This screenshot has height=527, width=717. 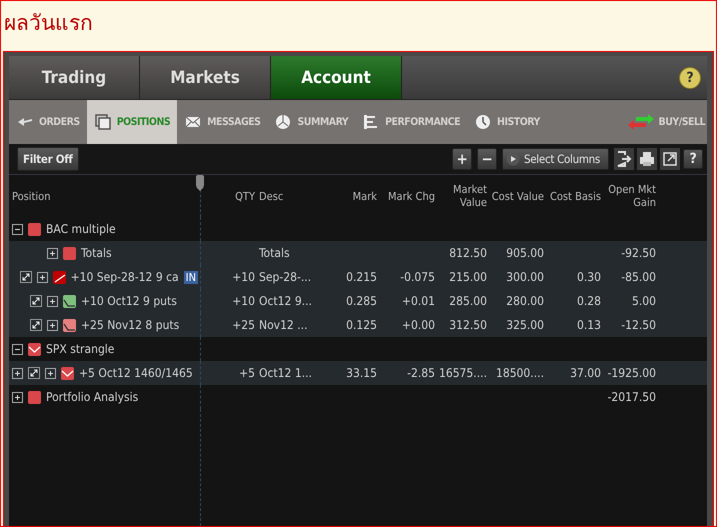 What do you see at coordinates (628, 196) in the screenshot?
I see `column-header: Open Mkt Gain` at bounding box center [628, 196].